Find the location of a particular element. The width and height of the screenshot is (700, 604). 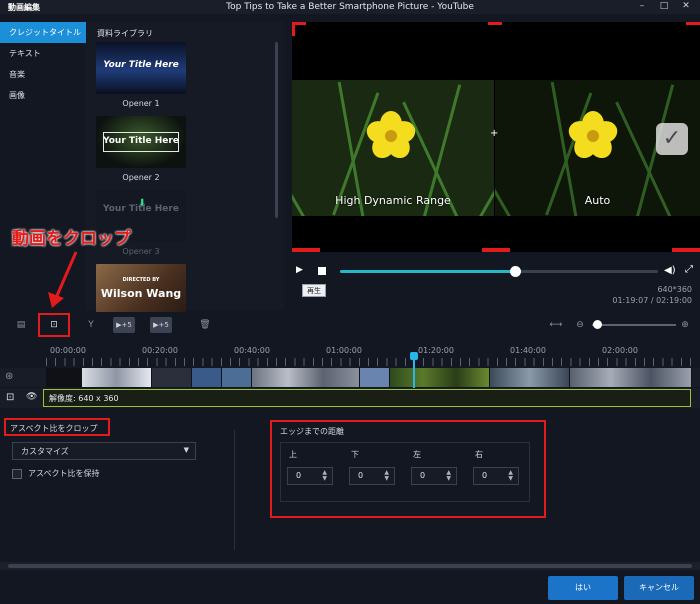

zoom-out-icon: ⊖ is located at coordinates (580, 325).